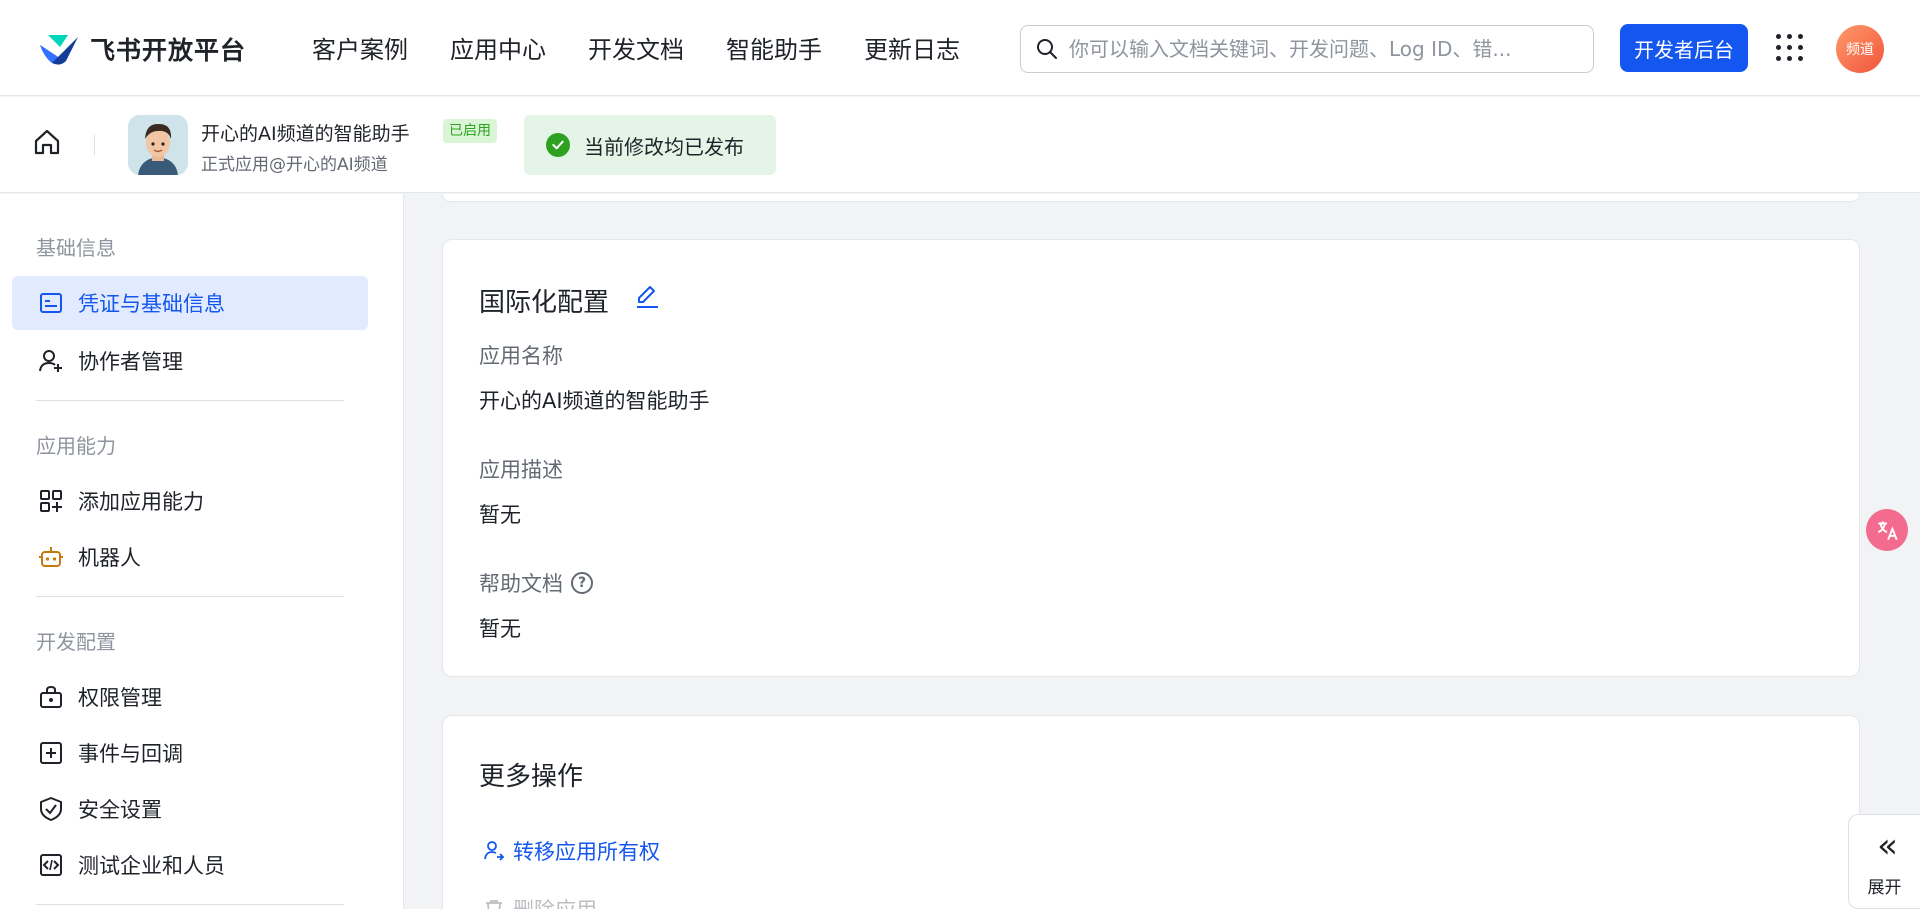 Image resolution: width=1920 pixels, height=909 pixels. Describe the element at coordinates (521, 470) in the screenshot. I see `field-label-app-desc: 应用描述` at that location.